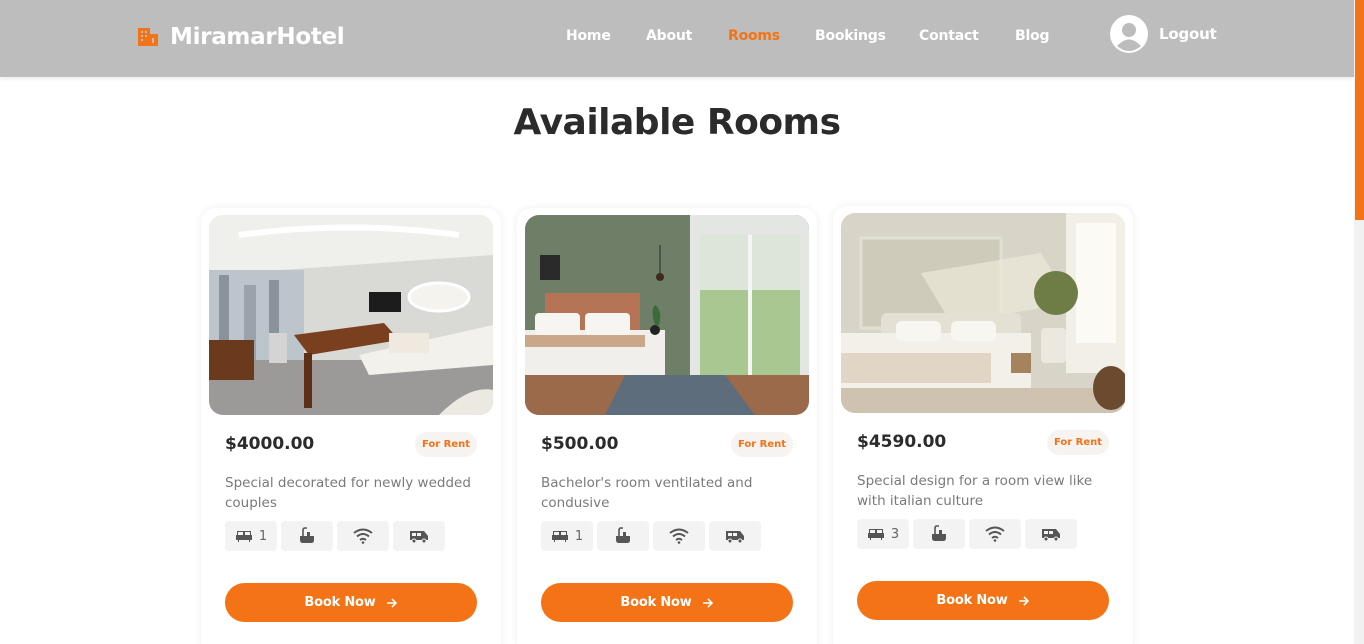  Describe the element at coordinates (677, 122) in the screenshot. I see `page-title: Available Rooms` at that location.